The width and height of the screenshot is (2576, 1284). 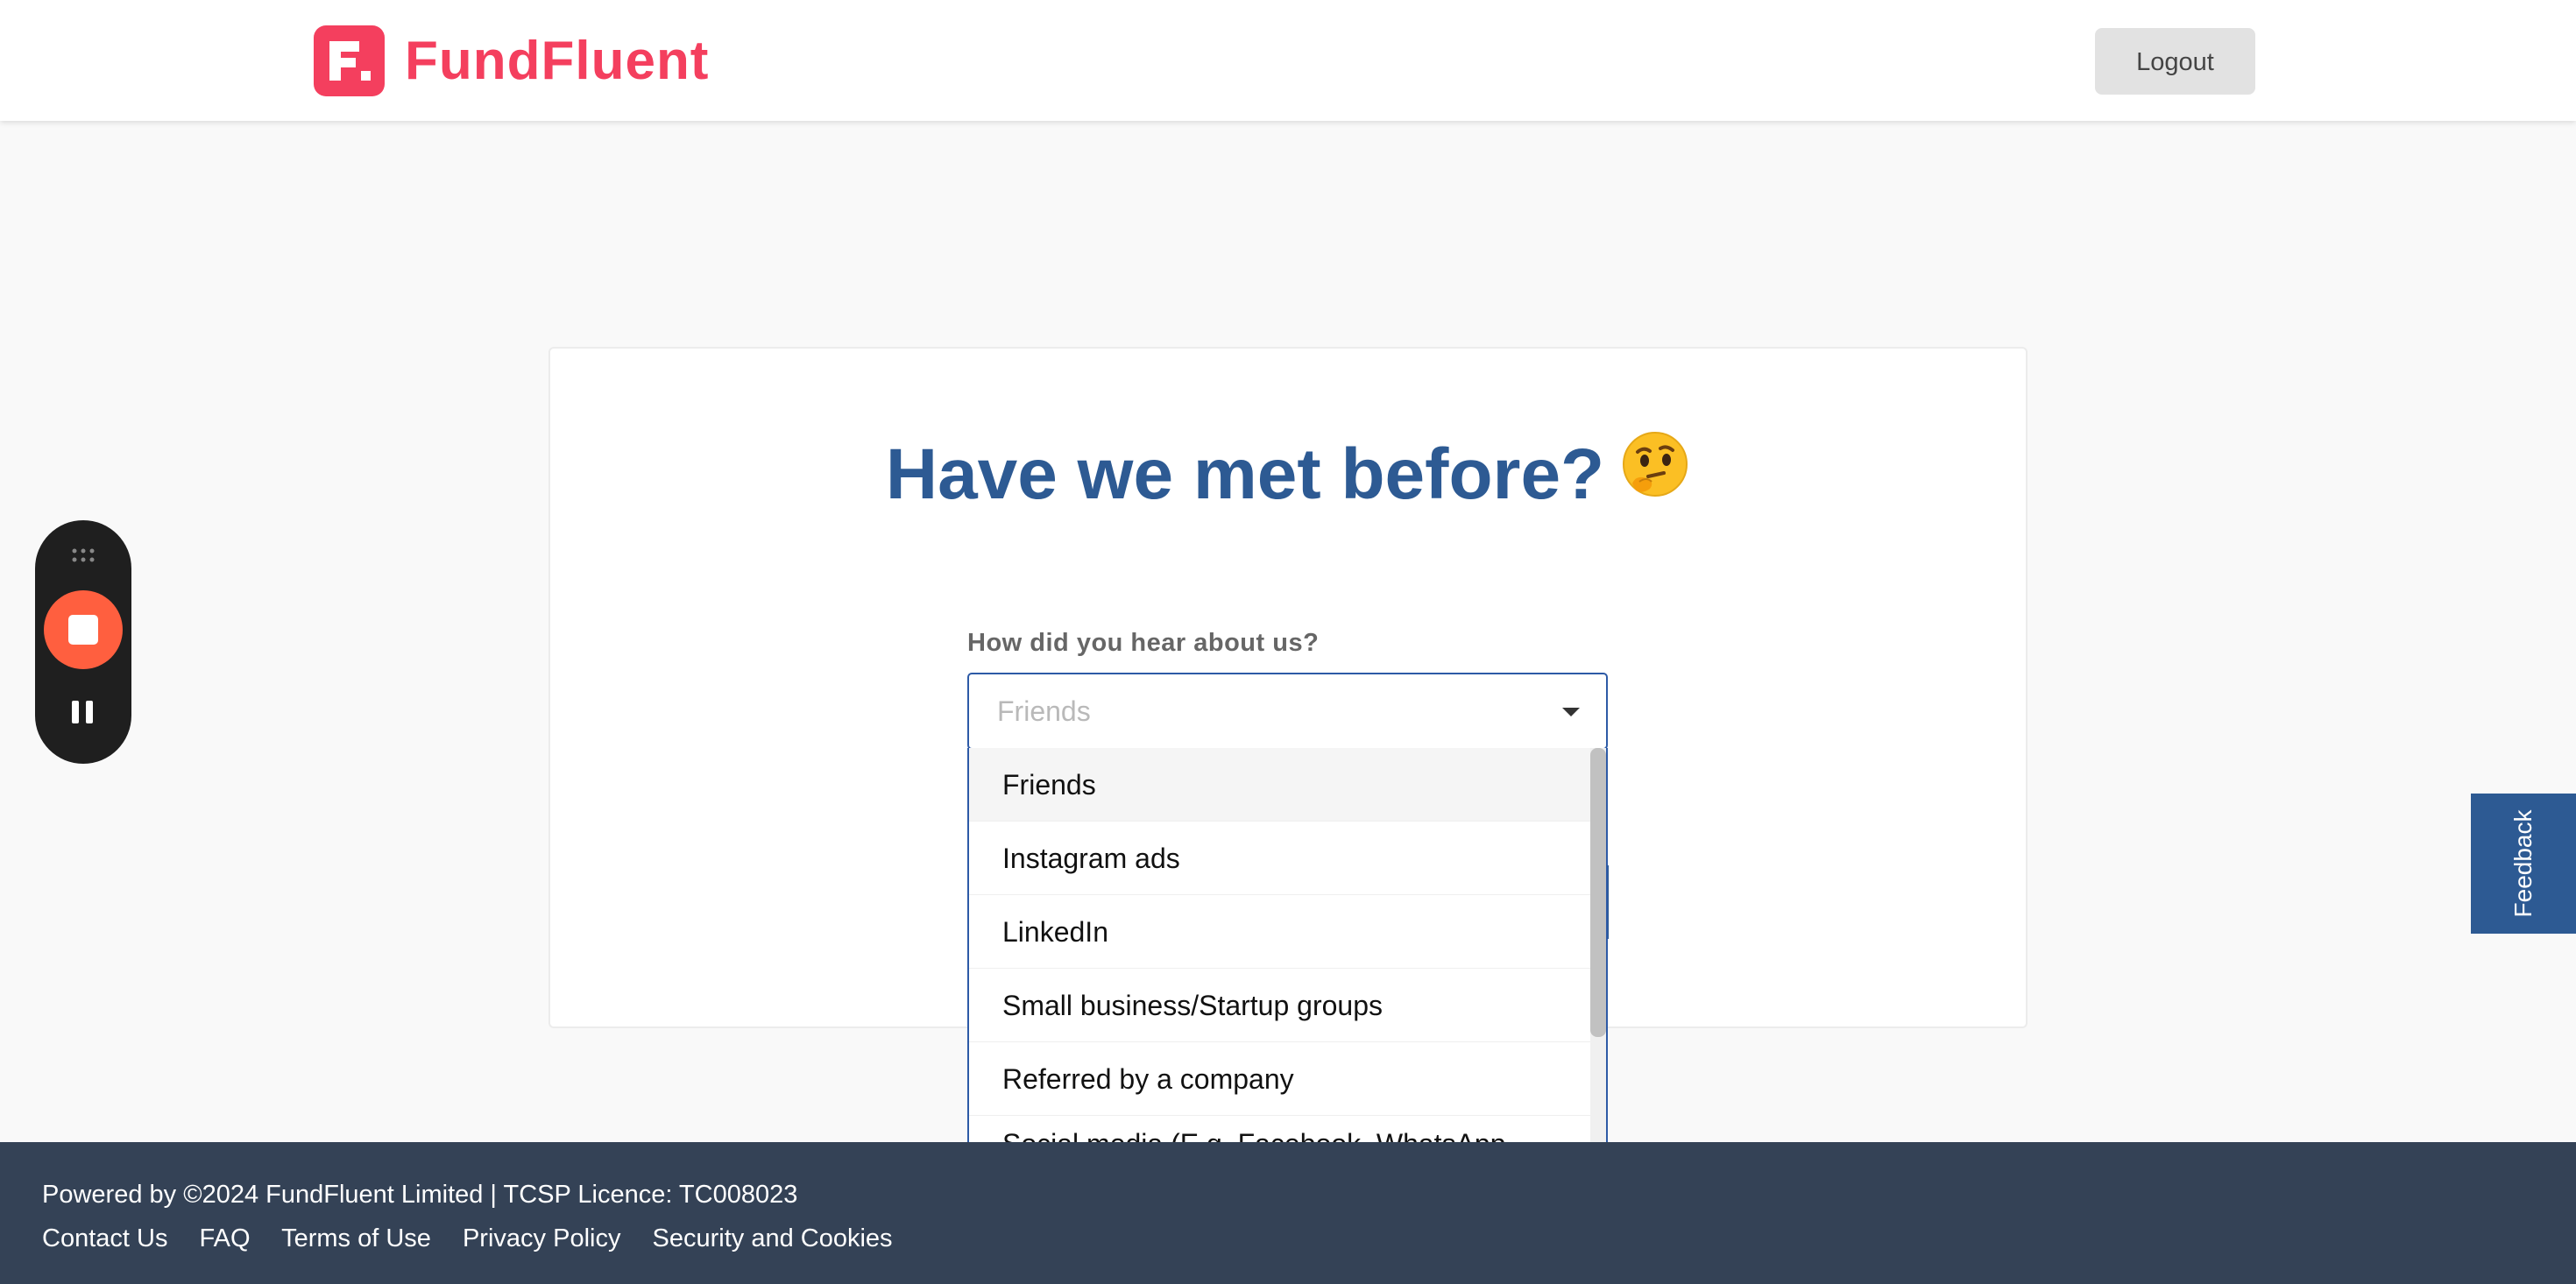 What do you see at coordinates (1279, 785) in the screenshot?
I see `dropdown-option-friends: Friends` at bounding box center [1279, 785].